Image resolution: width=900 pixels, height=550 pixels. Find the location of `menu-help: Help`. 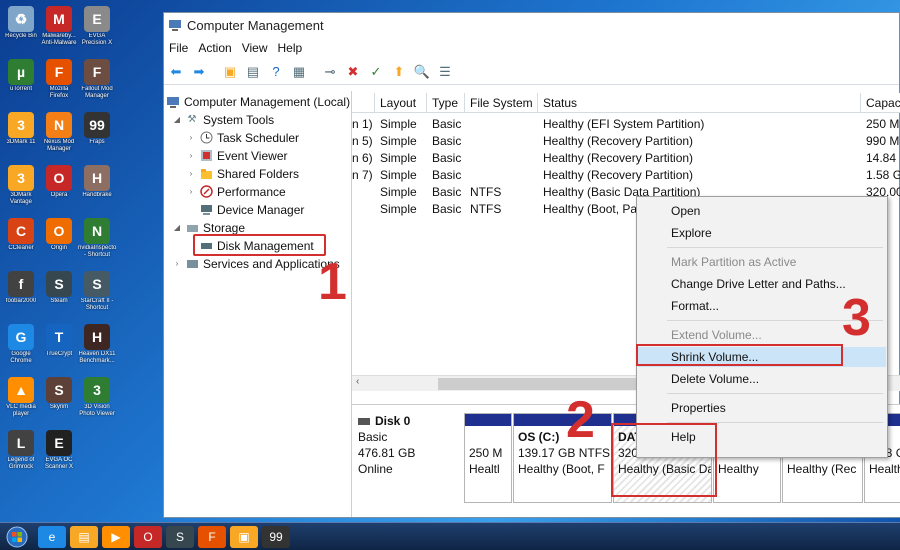

menu-help: Help is located at coordinates (290, 48).